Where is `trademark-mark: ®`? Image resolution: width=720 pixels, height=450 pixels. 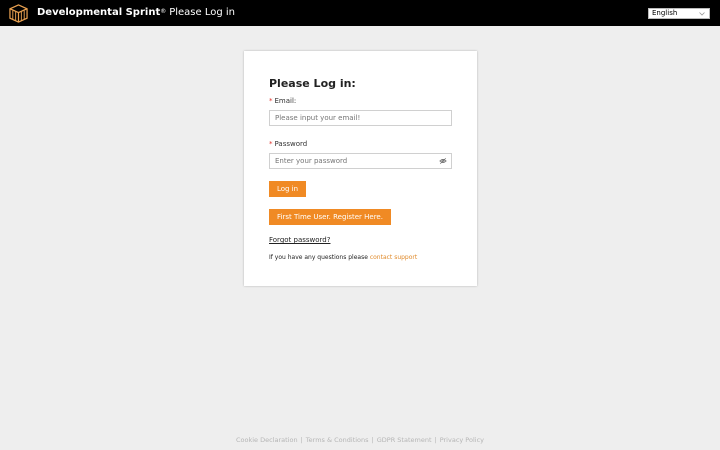
trademark-mark: ® is located at coordinates (163, 11).